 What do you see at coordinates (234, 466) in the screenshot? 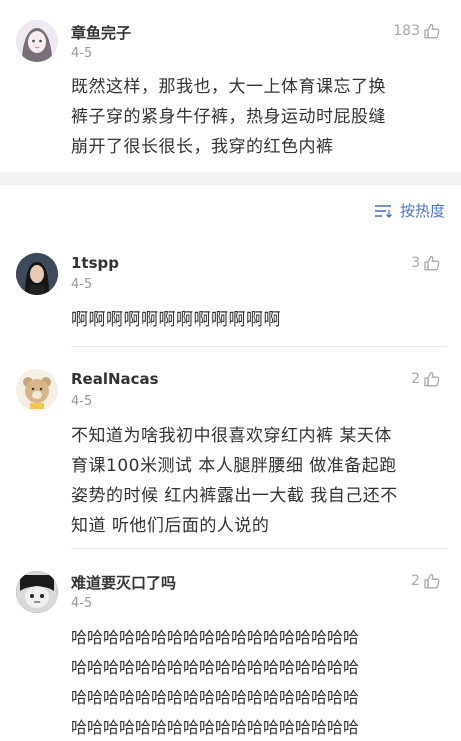
I see `comment-line: 育课100米测试 本人腿胖腰细 做准备起跑` at bounding box center [234, 466].